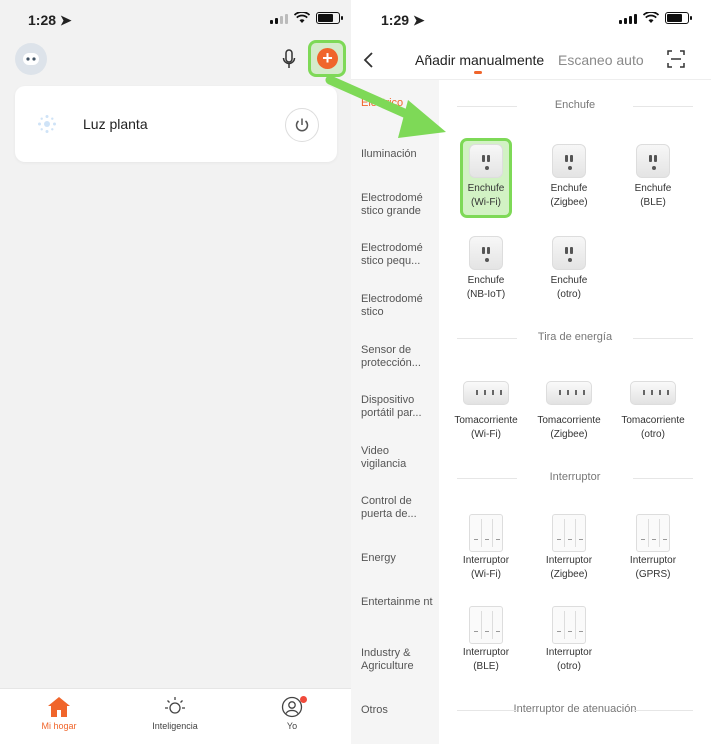  Describe the element at coordinates (398, 710) in the screenshot. I see `sidebar-item-other: Otros` at that location.